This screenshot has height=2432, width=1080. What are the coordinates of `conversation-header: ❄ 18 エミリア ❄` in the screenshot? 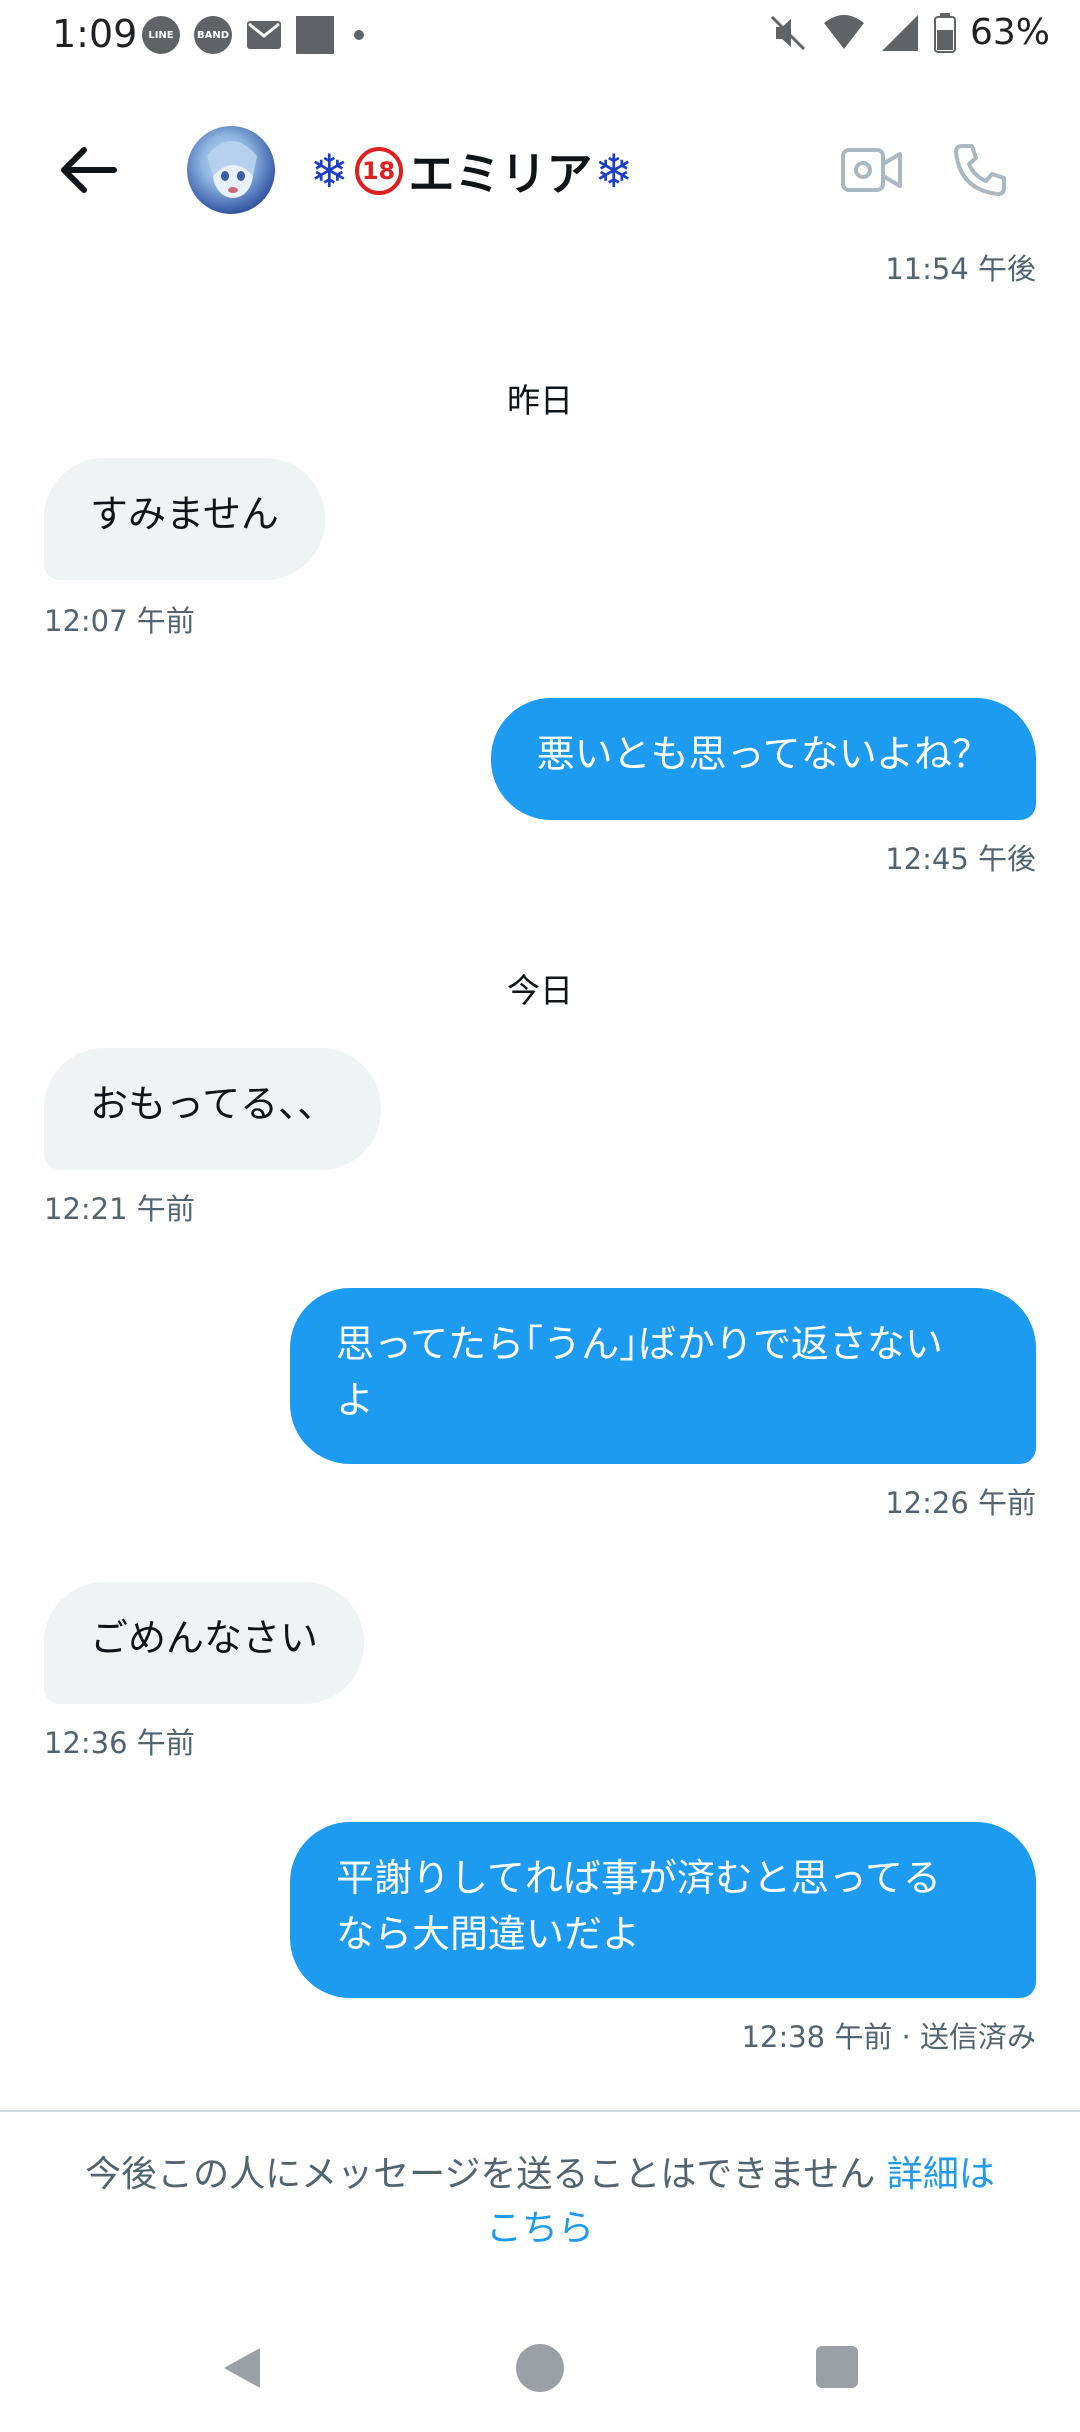 It's located at (540, 170).